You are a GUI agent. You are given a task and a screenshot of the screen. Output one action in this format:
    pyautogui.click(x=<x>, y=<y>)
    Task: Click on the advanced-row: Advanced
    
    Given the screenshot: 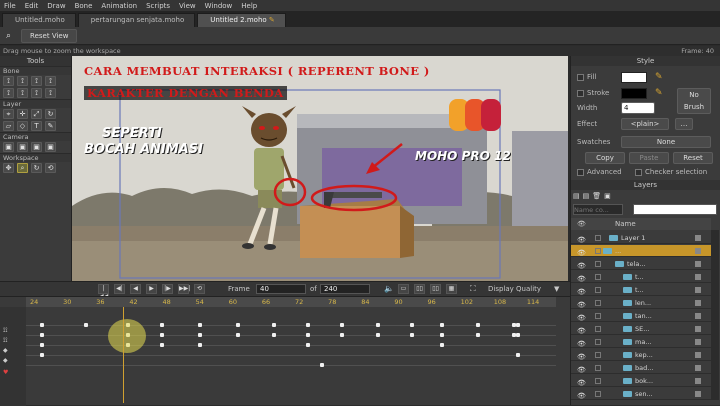 What is the action you would take?
    pyautogui.click(x=599, y=172)
    